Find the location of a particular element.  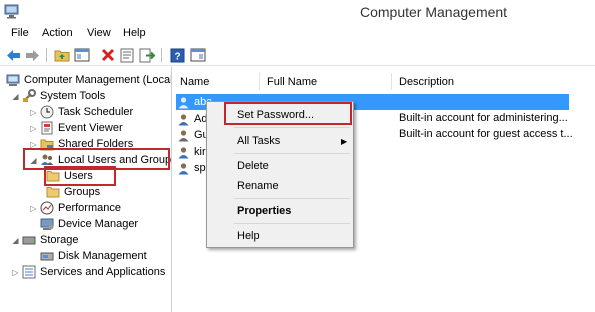

help-icon: ? is located at coordinates (177, 55).